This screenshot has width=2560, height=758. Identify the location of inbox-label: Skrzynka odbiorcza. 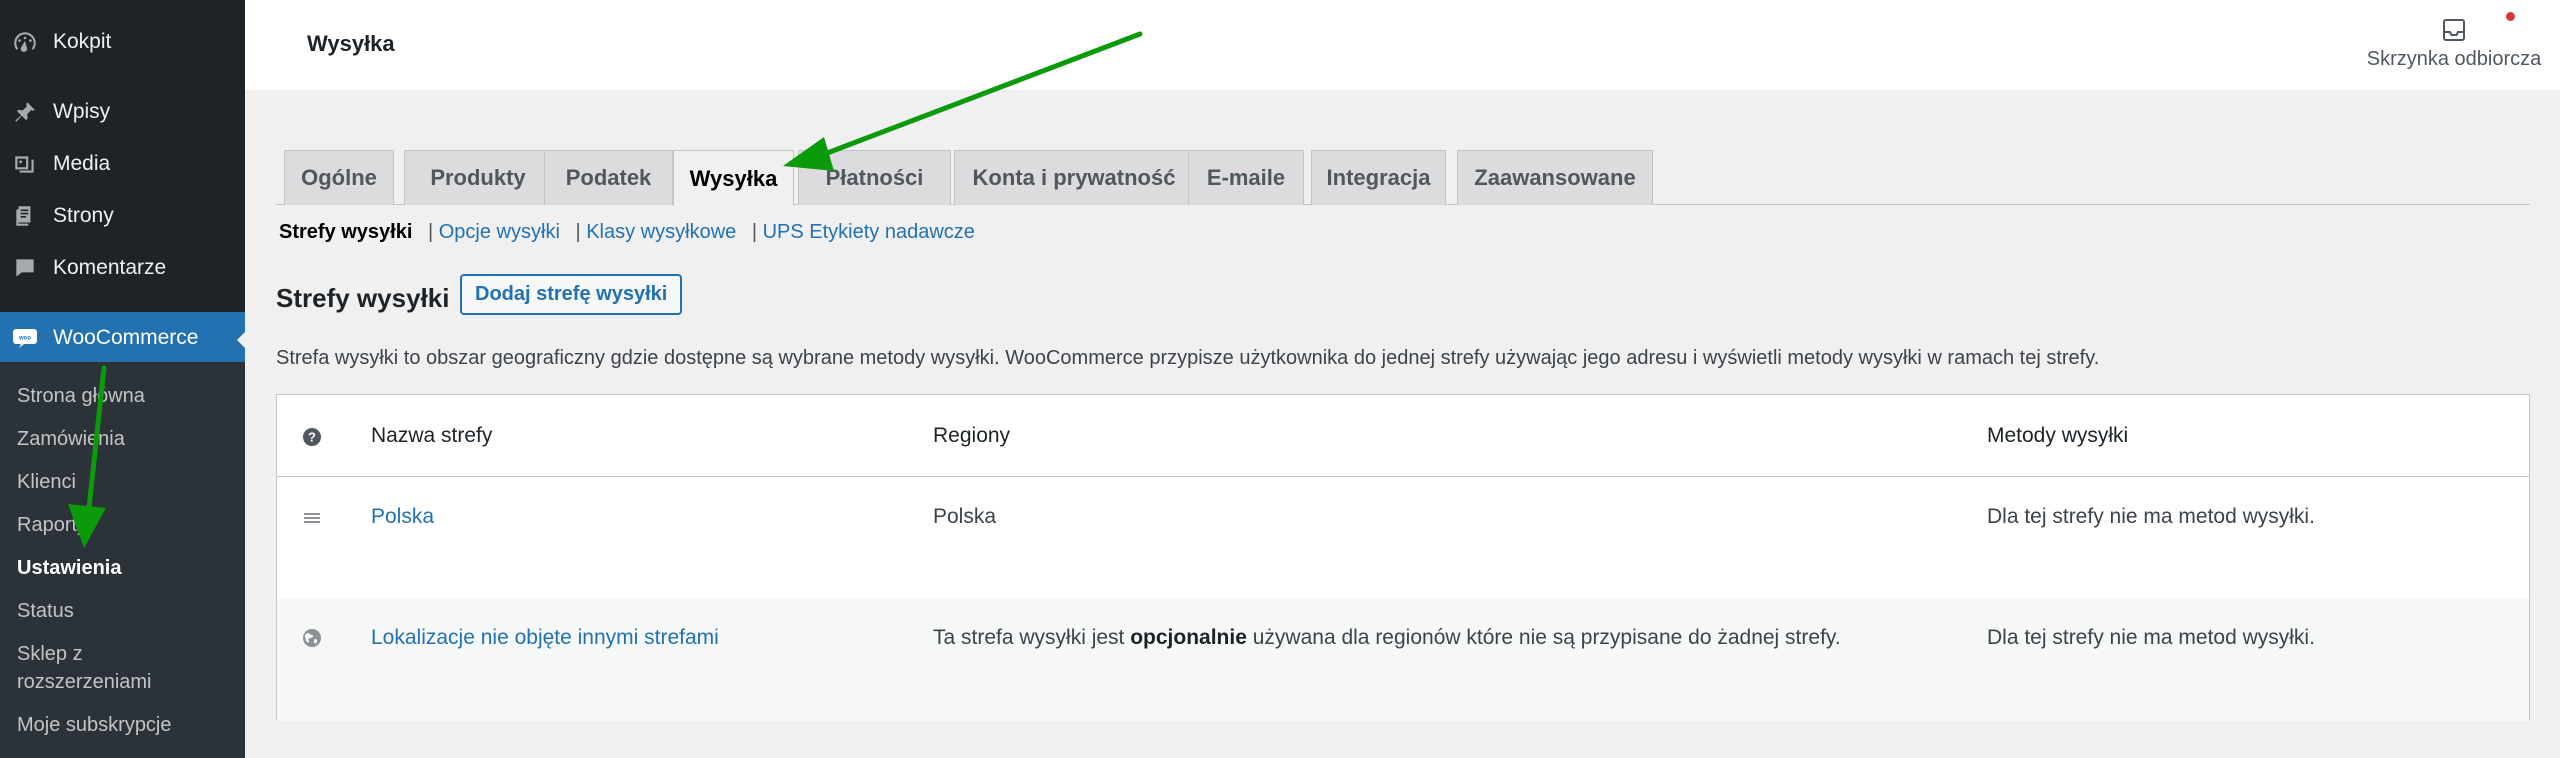
(2454, 59).